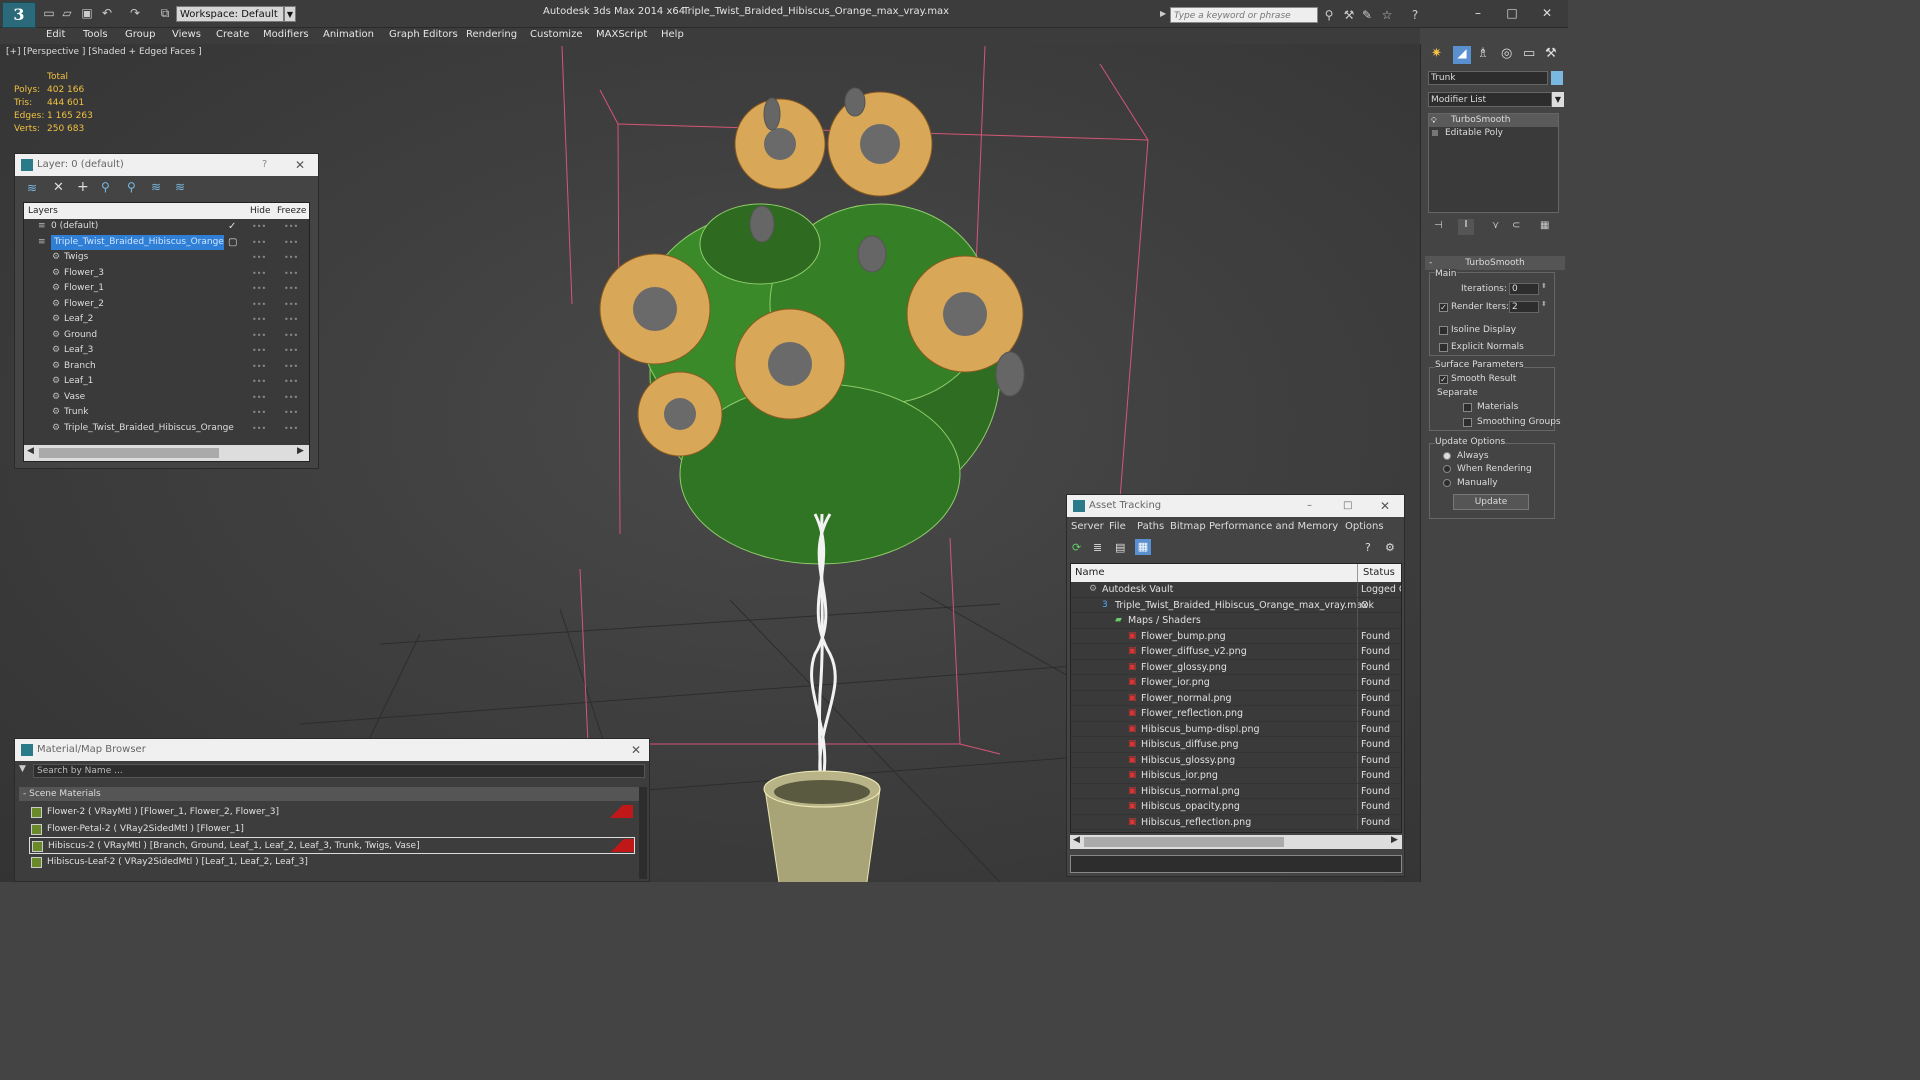 This screenshot has width=1920, height=1080. I want to click on separate-smoothing-checkbox, so click(1467, 422).